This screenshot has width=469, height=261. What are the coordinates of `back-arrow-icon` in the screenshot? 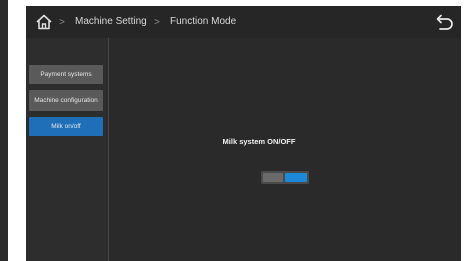 It's located at (444, 22).